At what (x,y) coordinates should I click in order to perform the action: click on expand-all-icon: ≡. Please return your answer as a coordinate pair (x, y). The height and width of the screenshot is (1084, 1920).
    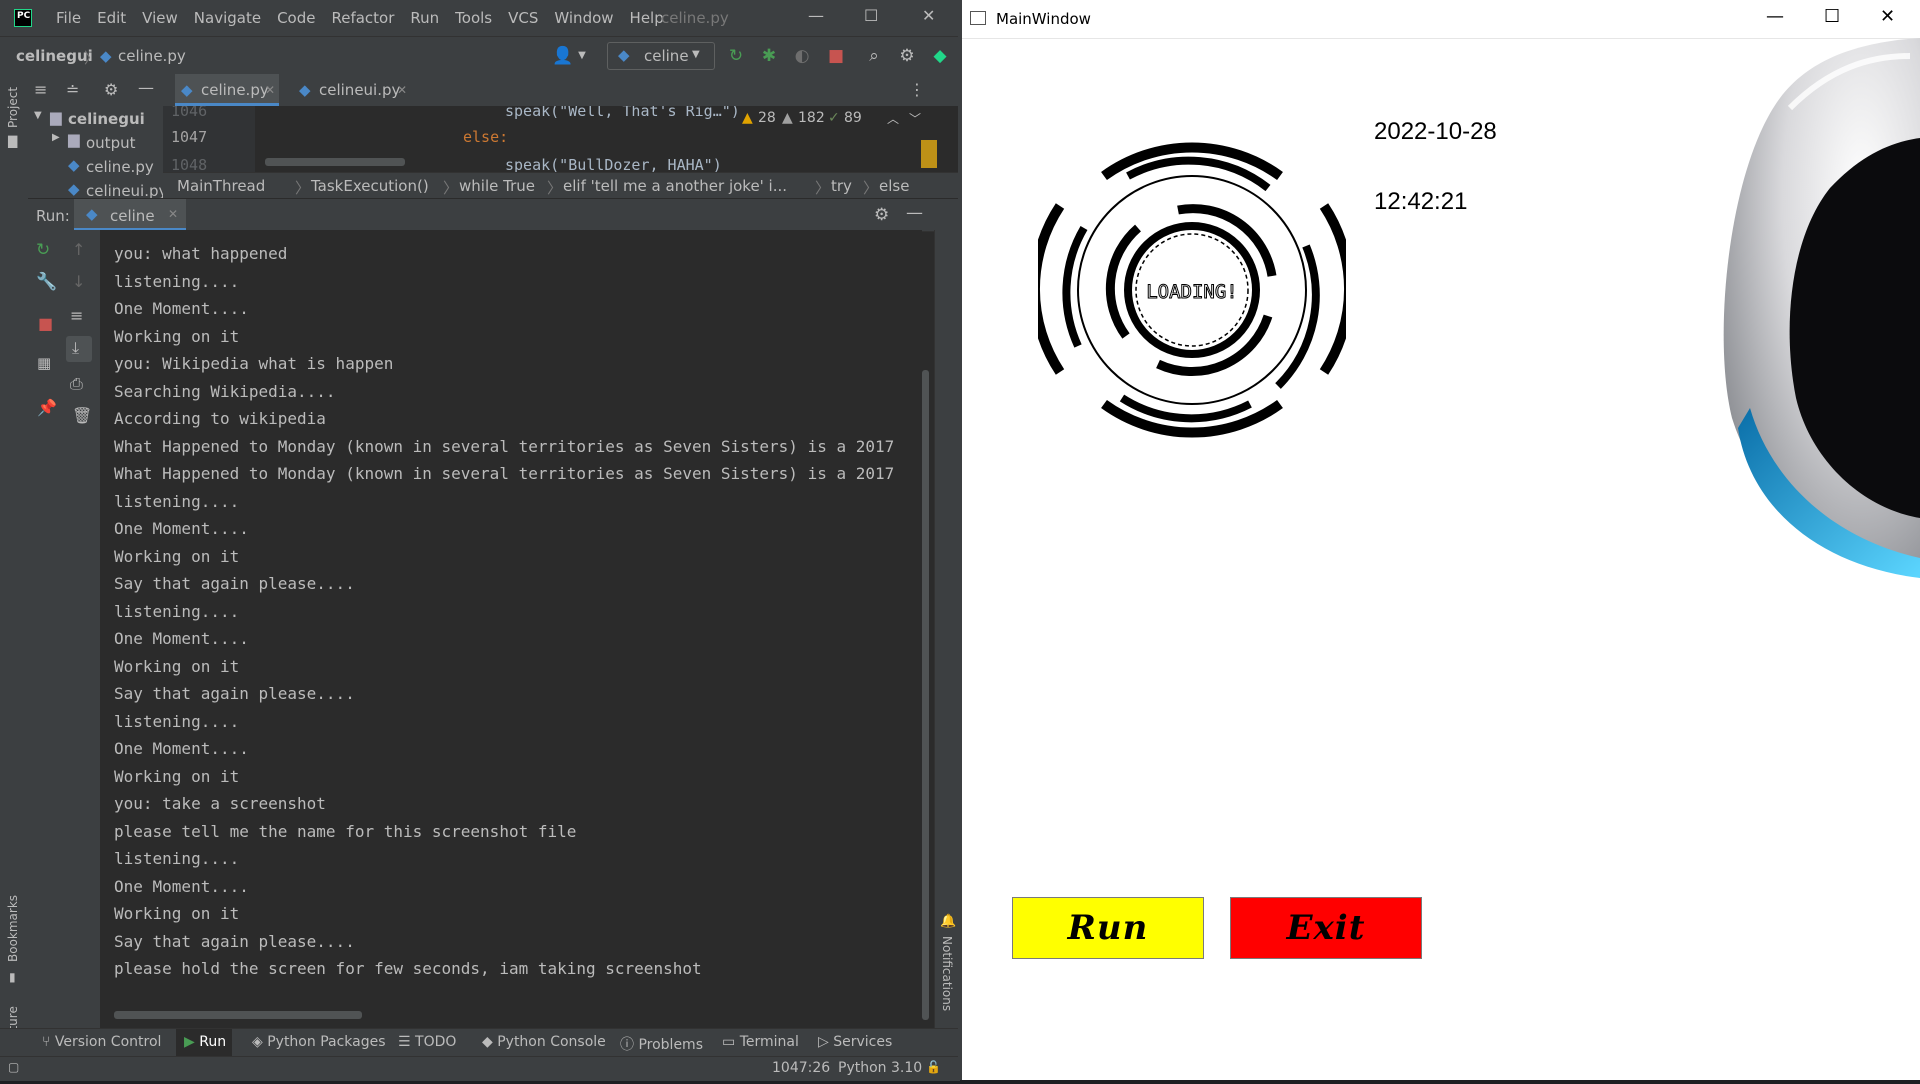
    Looking at the image, I should click on (40, 89).